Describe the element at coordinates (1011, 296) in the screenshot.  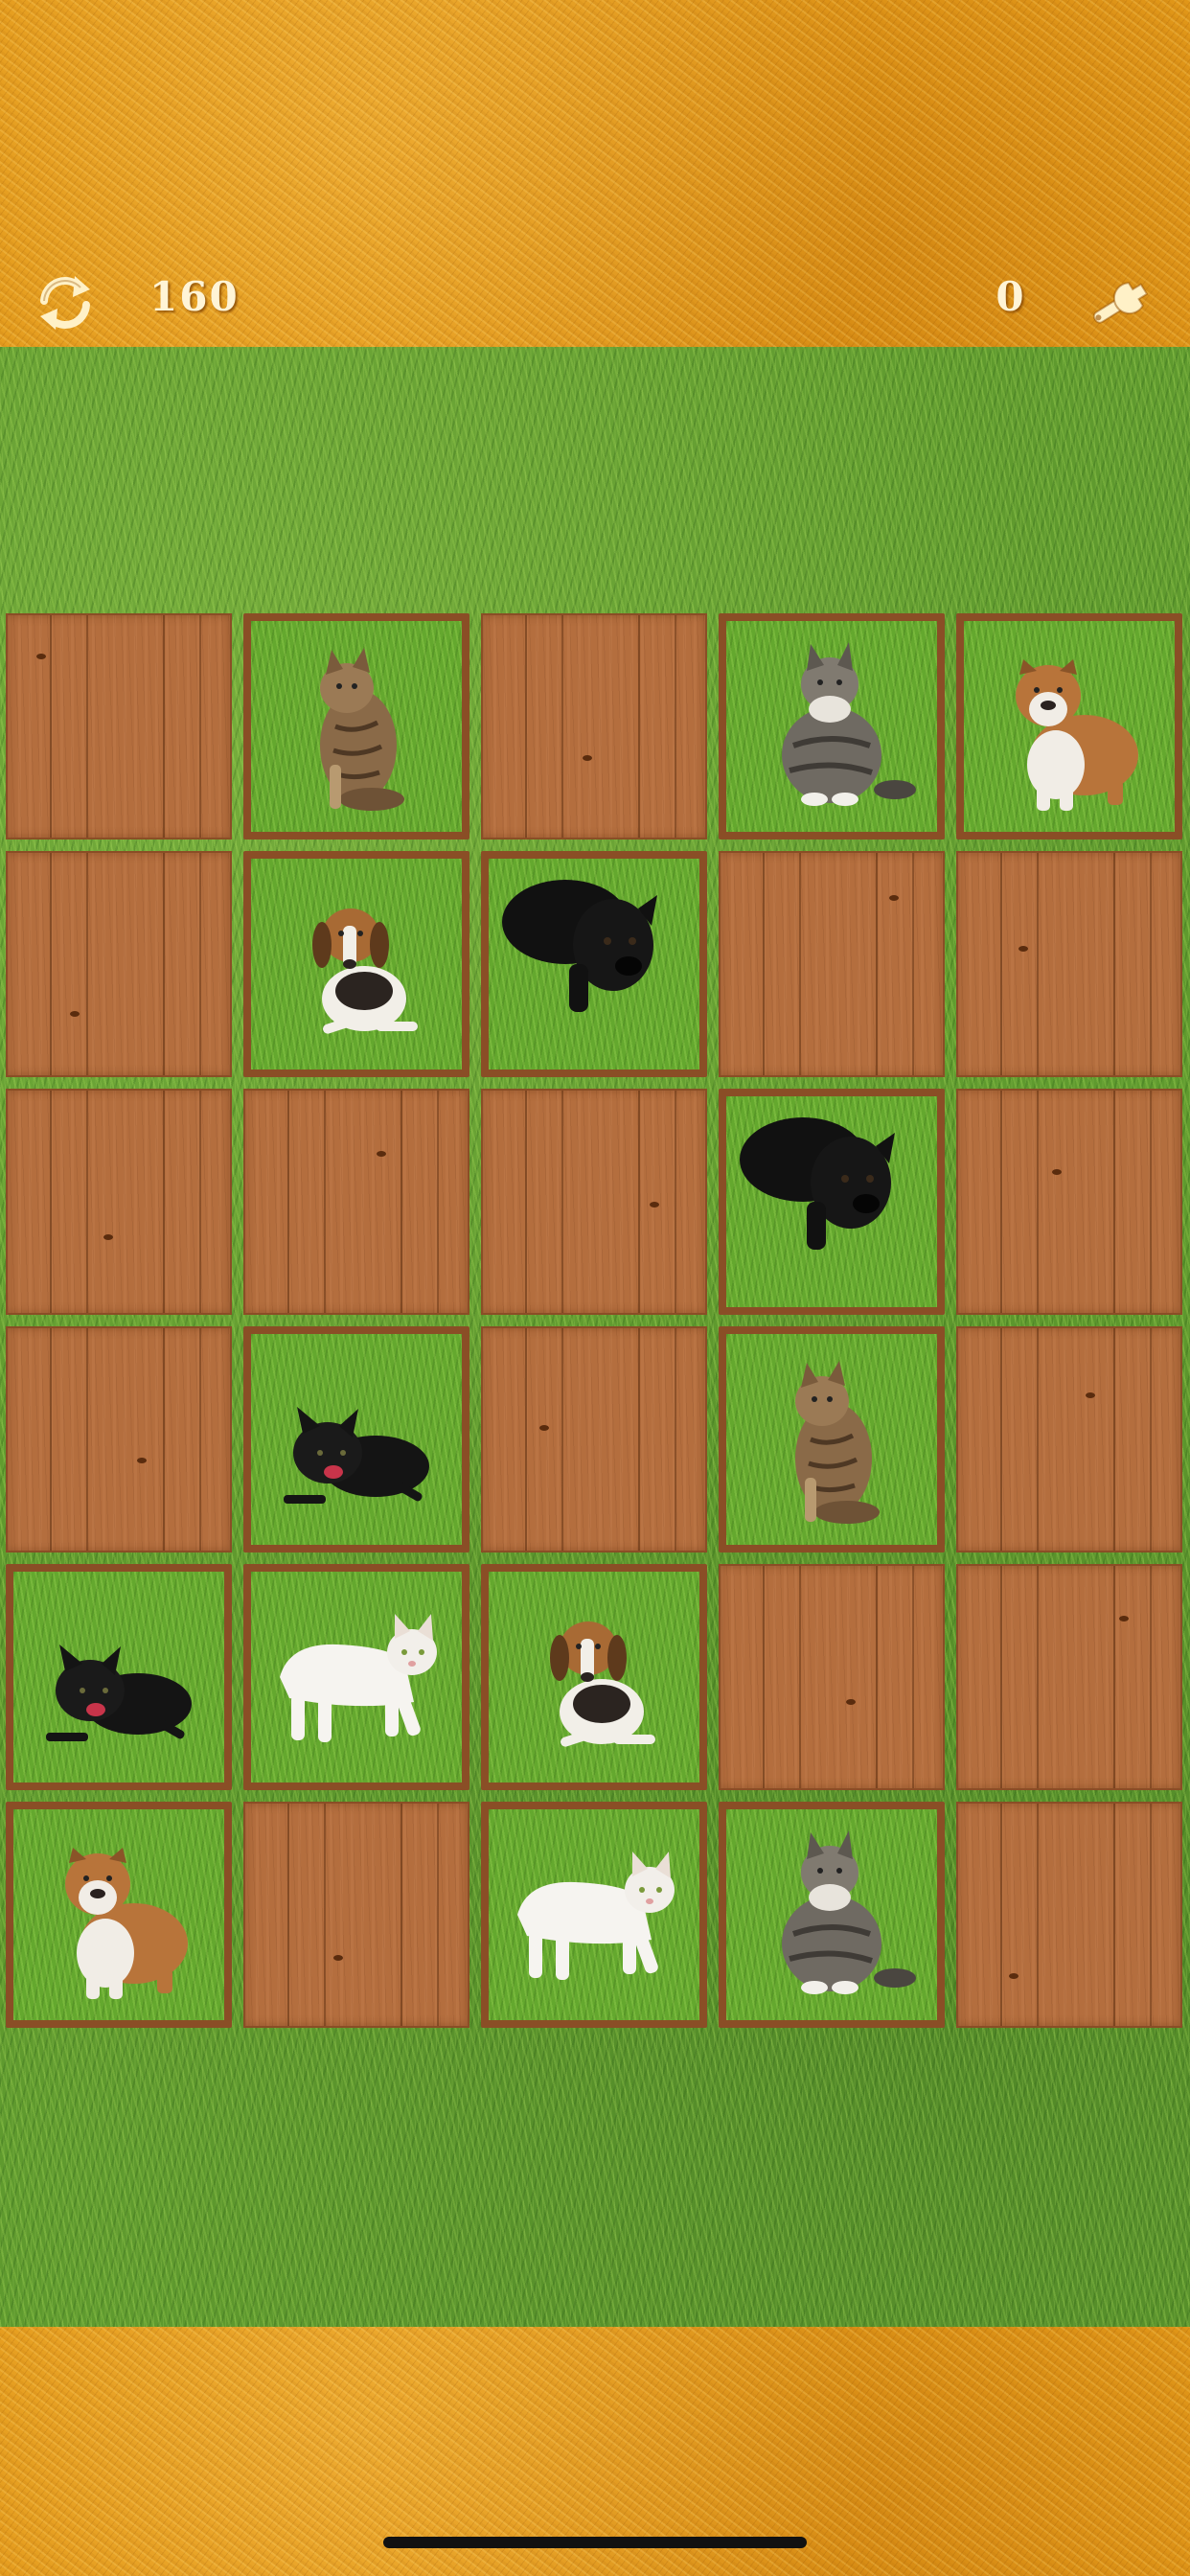
I see `moves-counter: 0` at that location.